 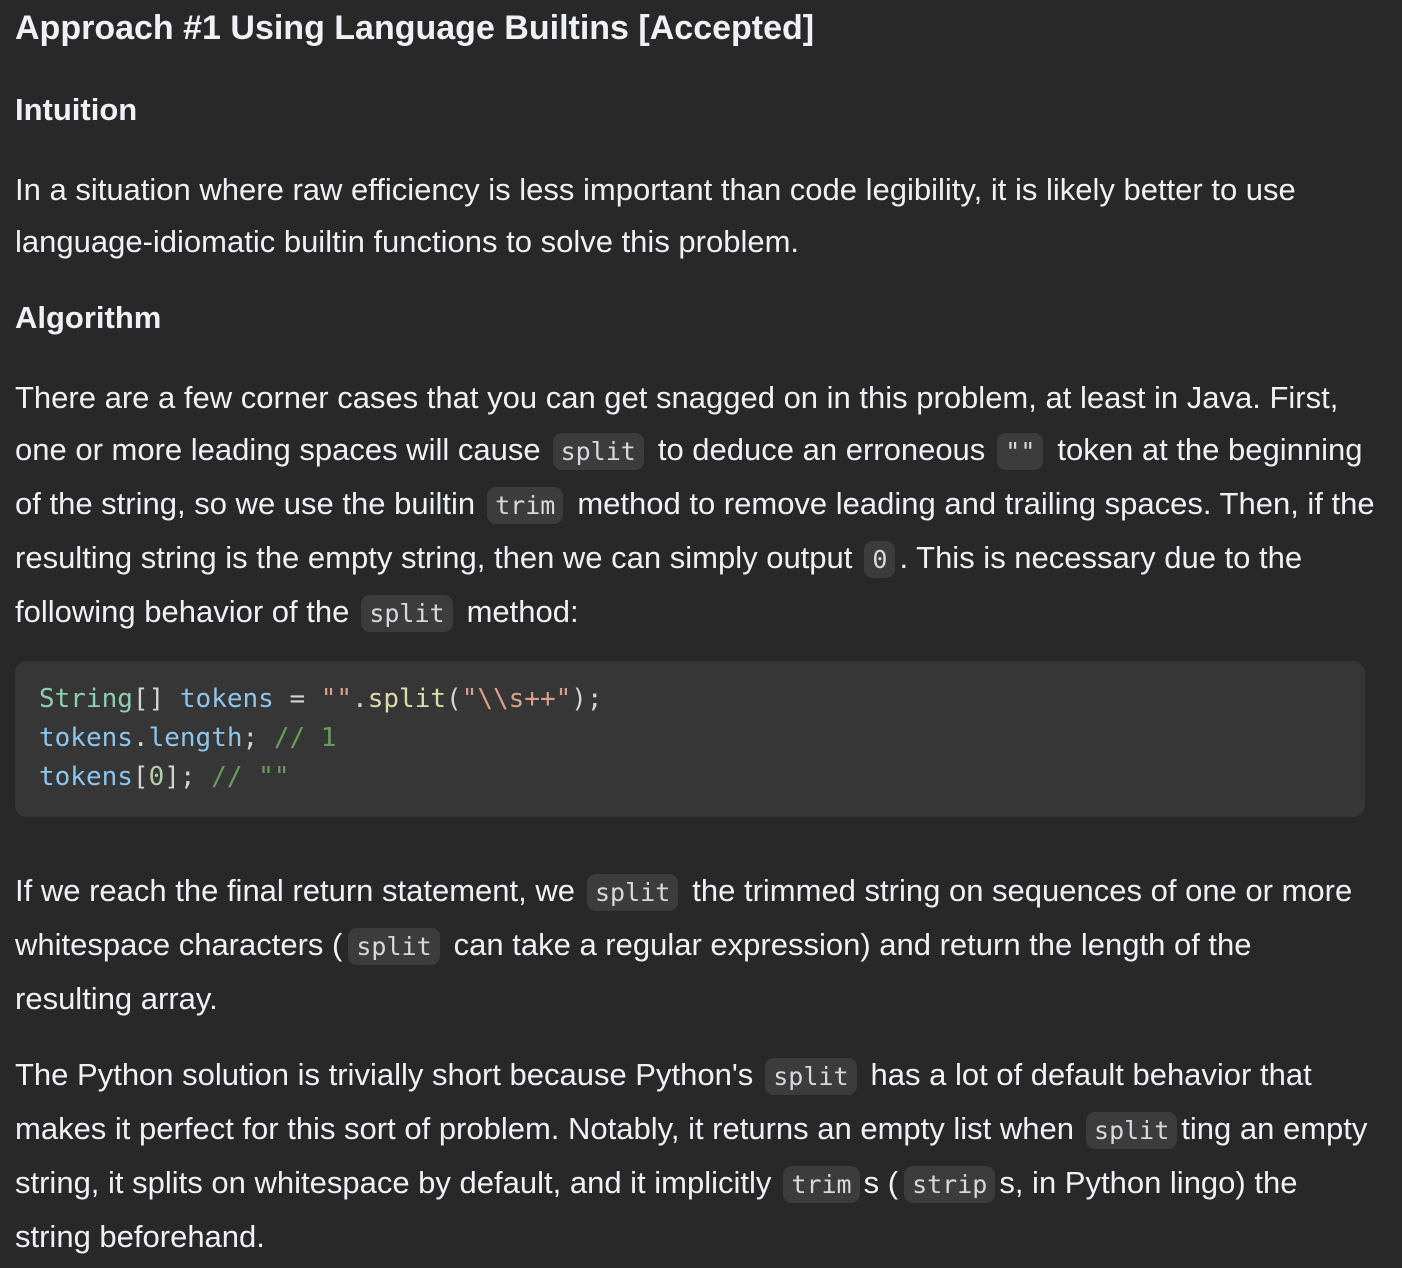 What do you see at coordinates (1020, 451) in the screenshot?
I see `inline-code: ""` at bounding box center [1020, 451].